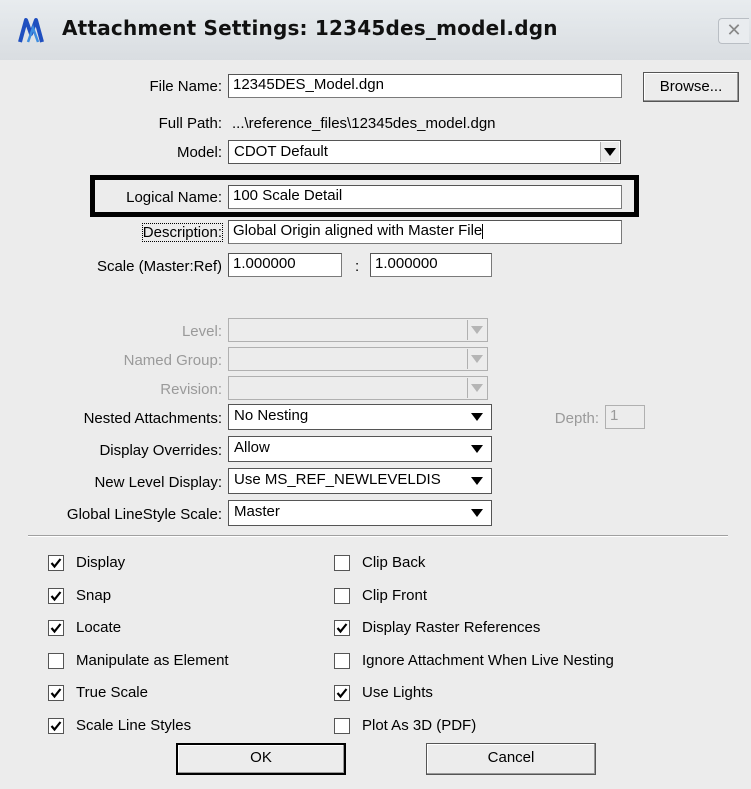  What do you see at coordinates (201, 331) in the screenshot?
I see `level-label: Level:` at bounding box center [201, 331].